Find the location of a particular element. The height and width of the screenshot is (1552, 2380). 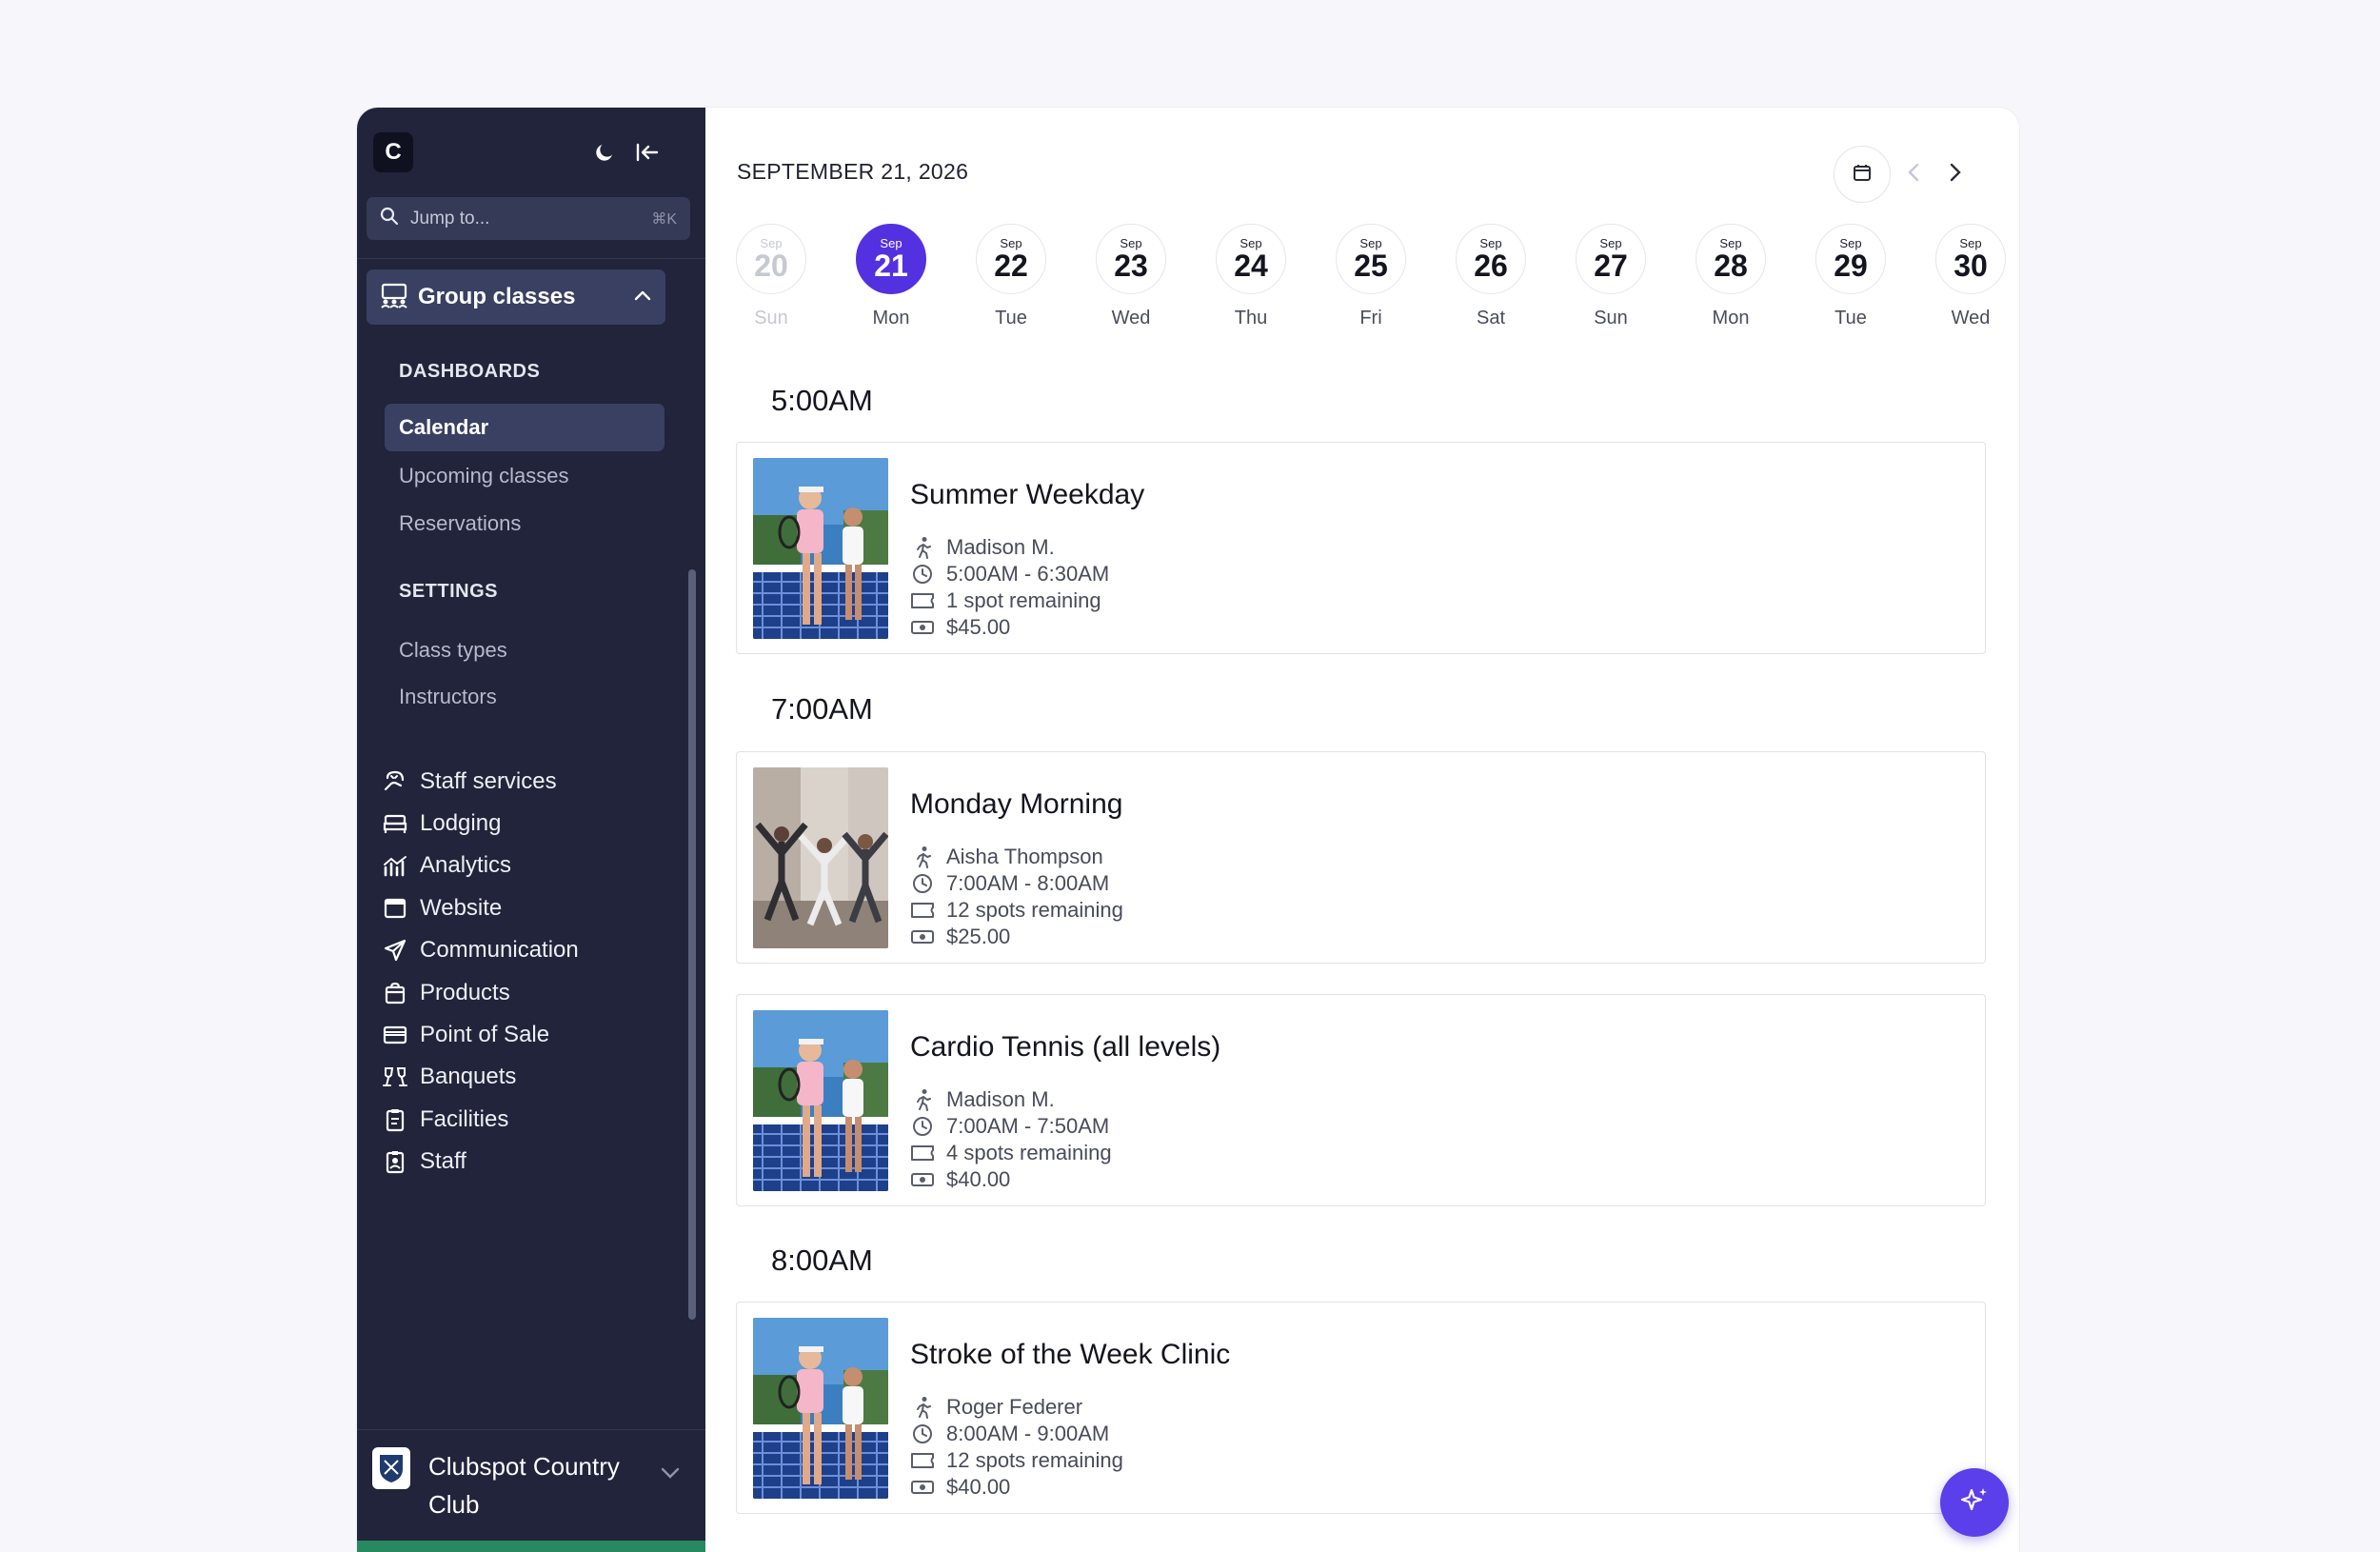

badge-icon is located at coordinates (395, 1161).